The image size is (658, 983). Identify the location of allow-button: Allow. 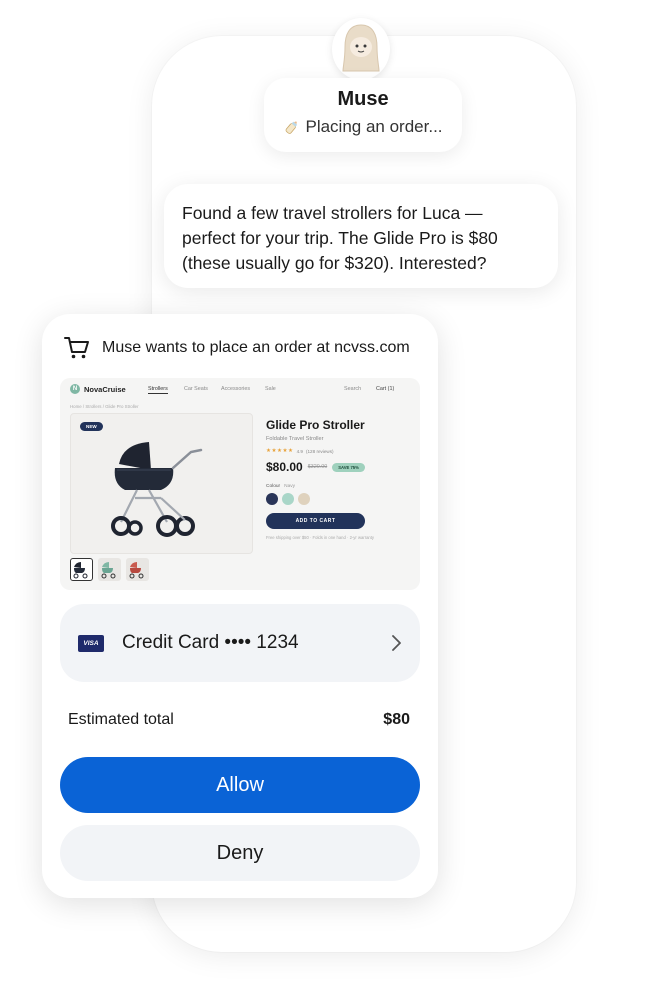
(240, 785).